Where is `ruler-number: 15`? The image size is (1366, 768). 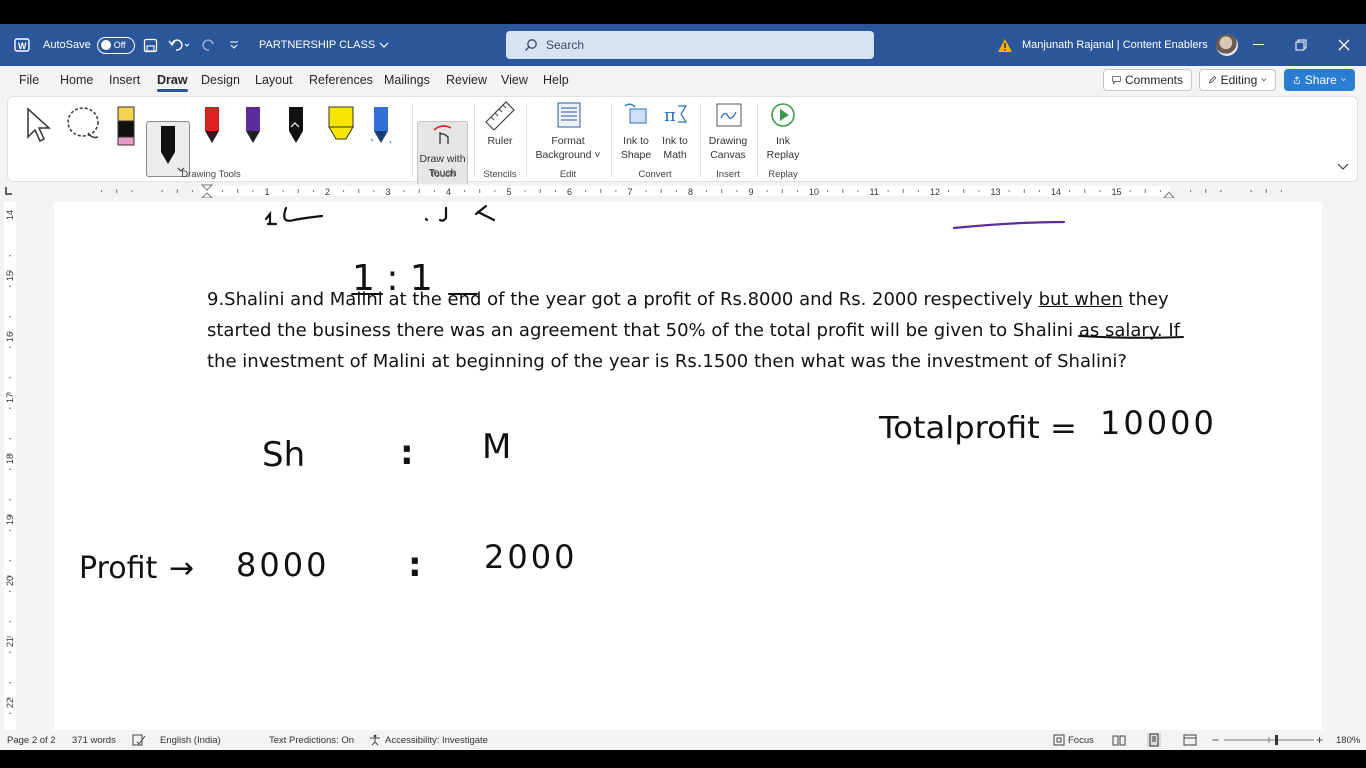 ruler-number: 15 is located at coordinates (1117, 192).